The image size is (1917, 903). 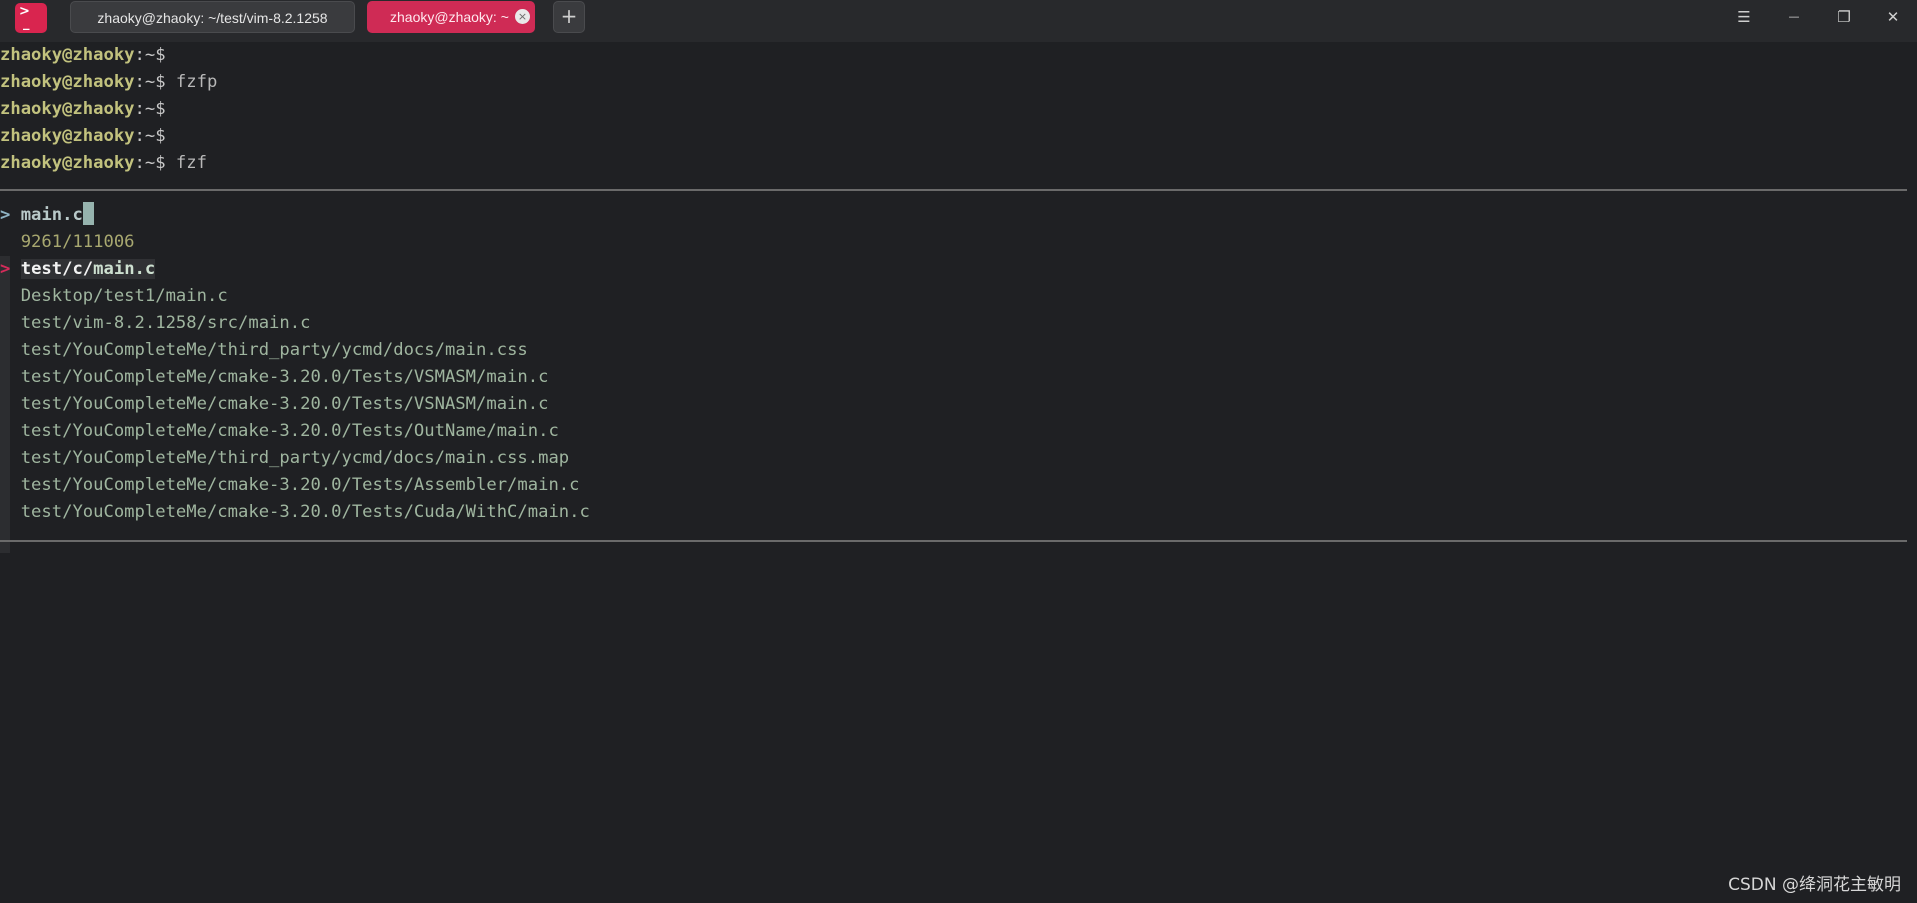 I want to click on fzf-result-item: Desktop/test1/main.c, so click(x=114, y=296).